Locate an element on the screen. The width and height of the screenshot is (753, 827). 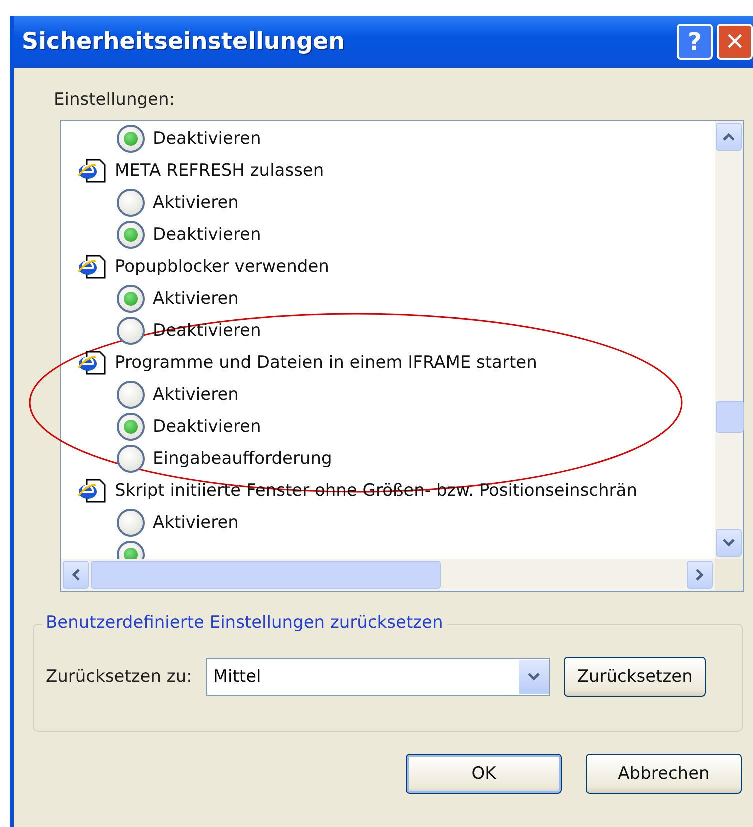
dialog-button: Abbrechen is located at coordinates (664, 774).